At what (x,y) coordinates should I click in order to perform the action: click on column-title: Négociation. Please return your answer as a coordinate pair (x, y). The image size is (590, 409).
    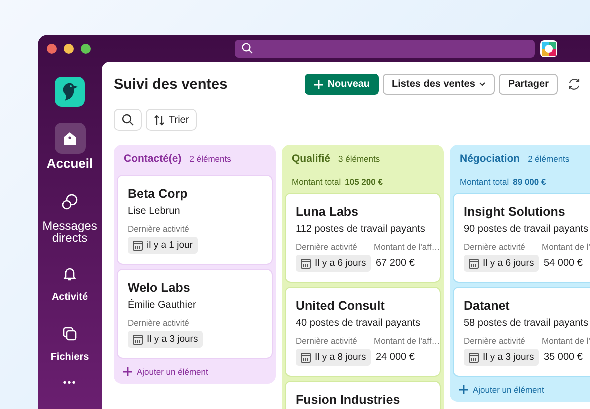
    Looking at the image, I should click on (490, 159).